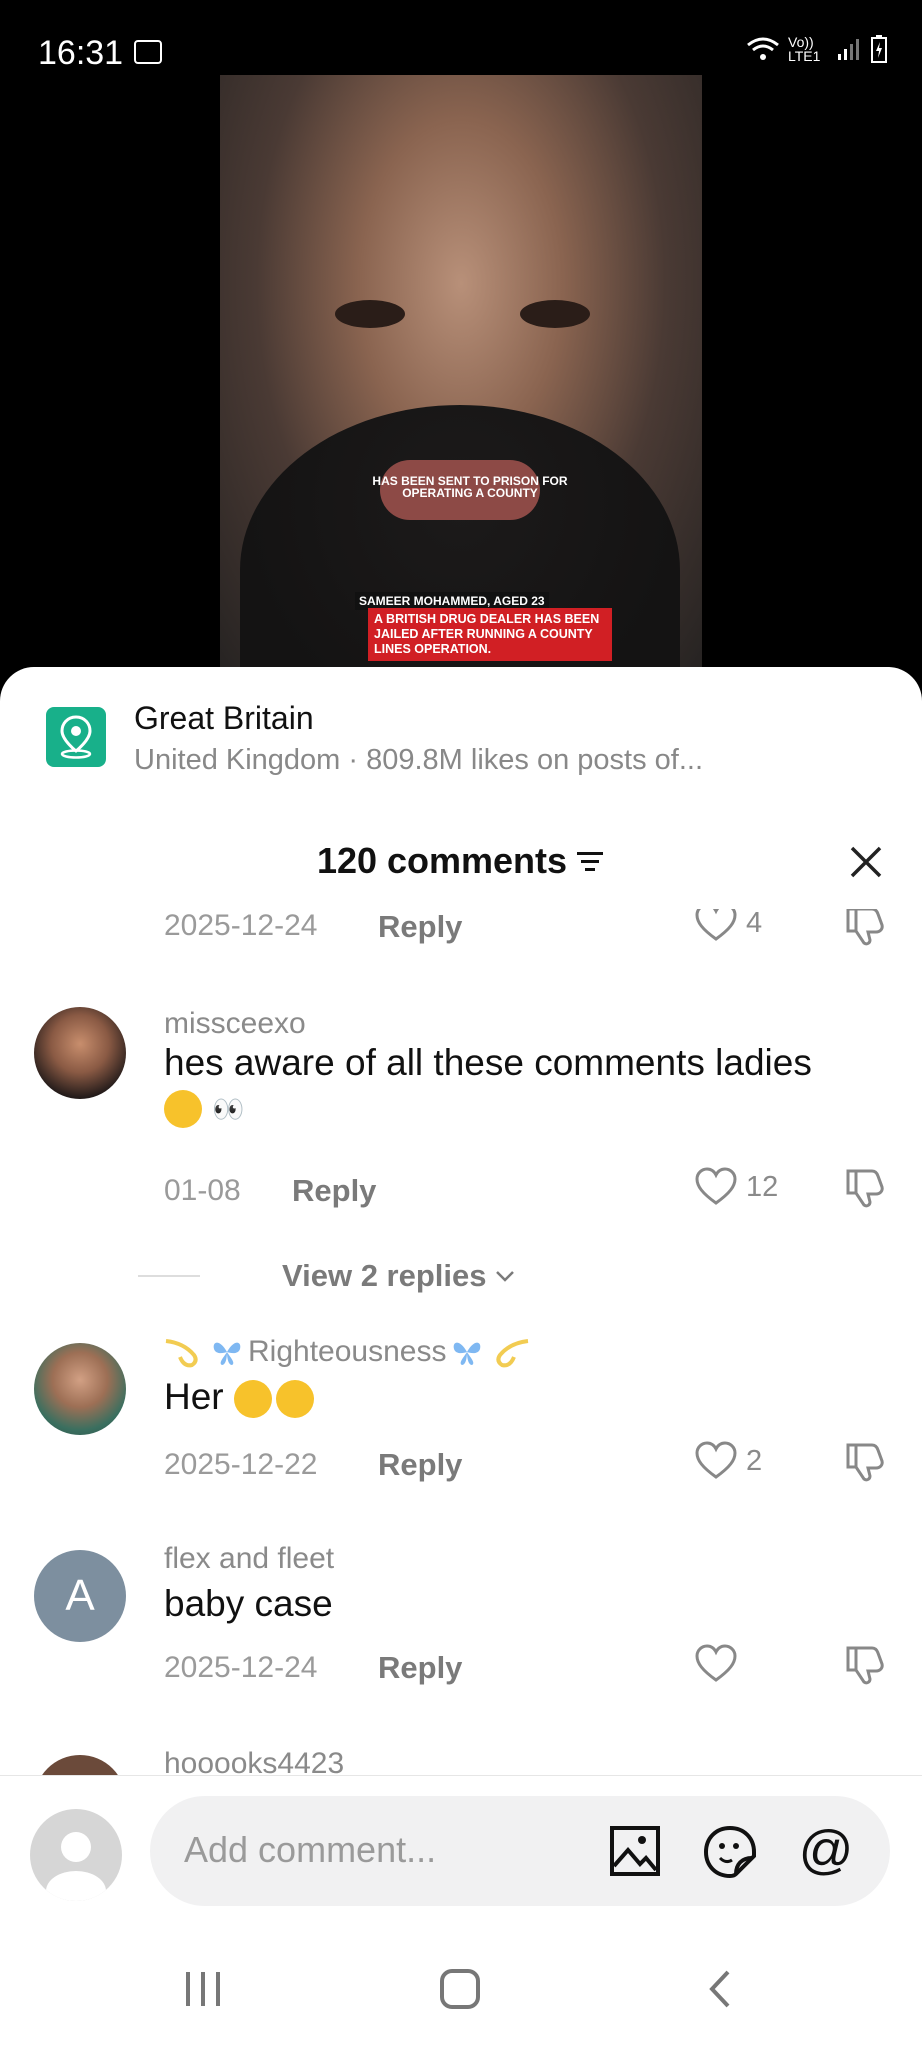  I want to click on comment-composer: Add comment... @, so click(461, 1912).